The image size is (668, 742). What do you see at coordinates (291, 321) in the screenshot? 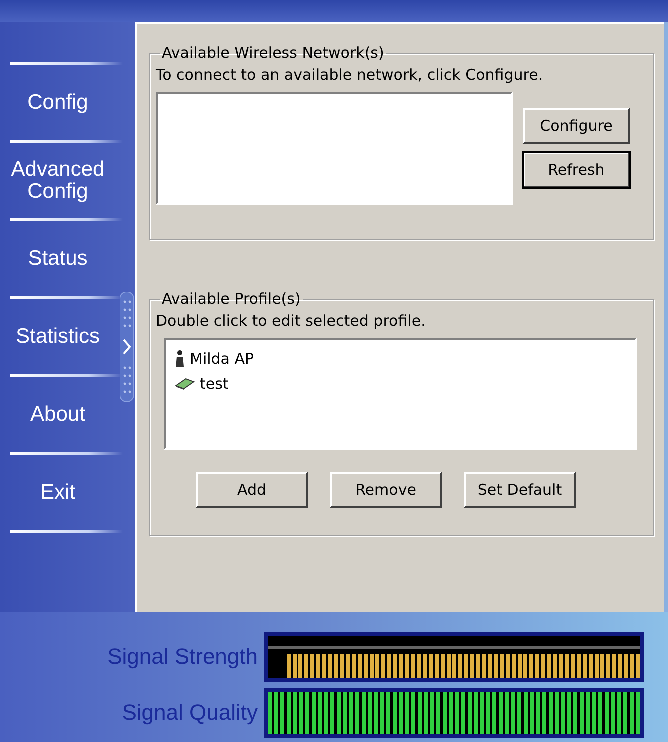
I see `hint-text: Double click to edit selected profile.` at bounding box center [291, 321].